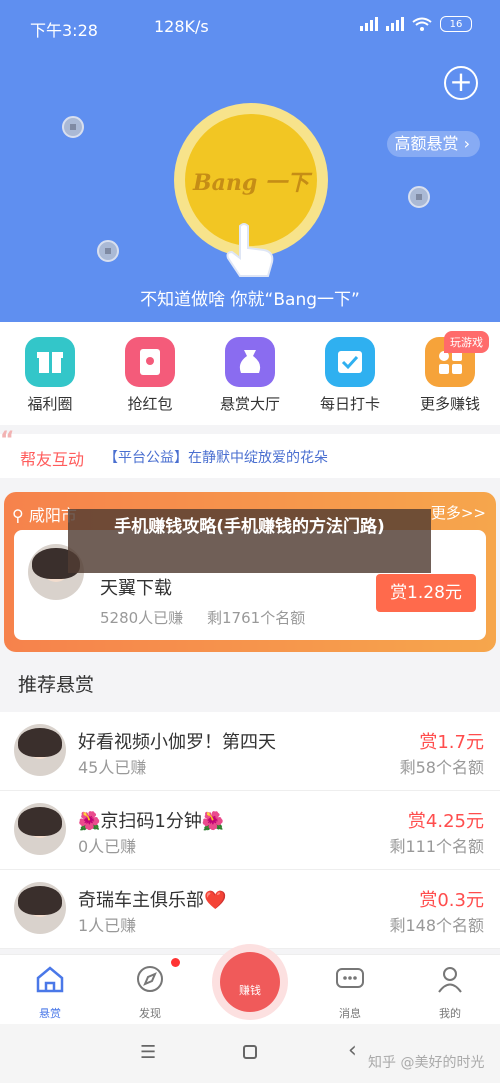 The image size is (500, 1083). What do you see at coordinates (461, 83) in the screenshot?
I see `add-button: +` at bounding box center [461, 83].